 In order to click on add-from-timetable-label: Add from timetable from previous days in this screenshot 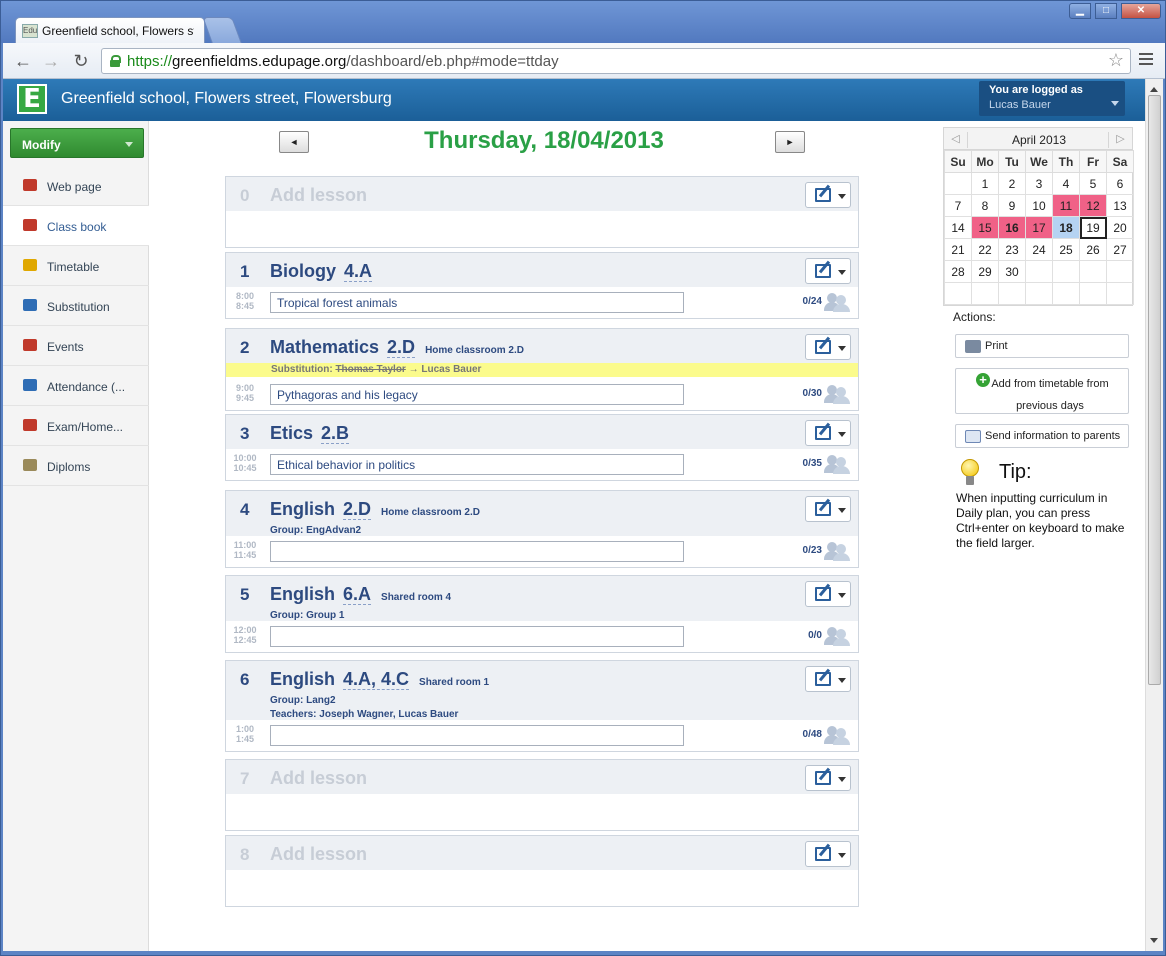, I will do `click(1050, 395)`.